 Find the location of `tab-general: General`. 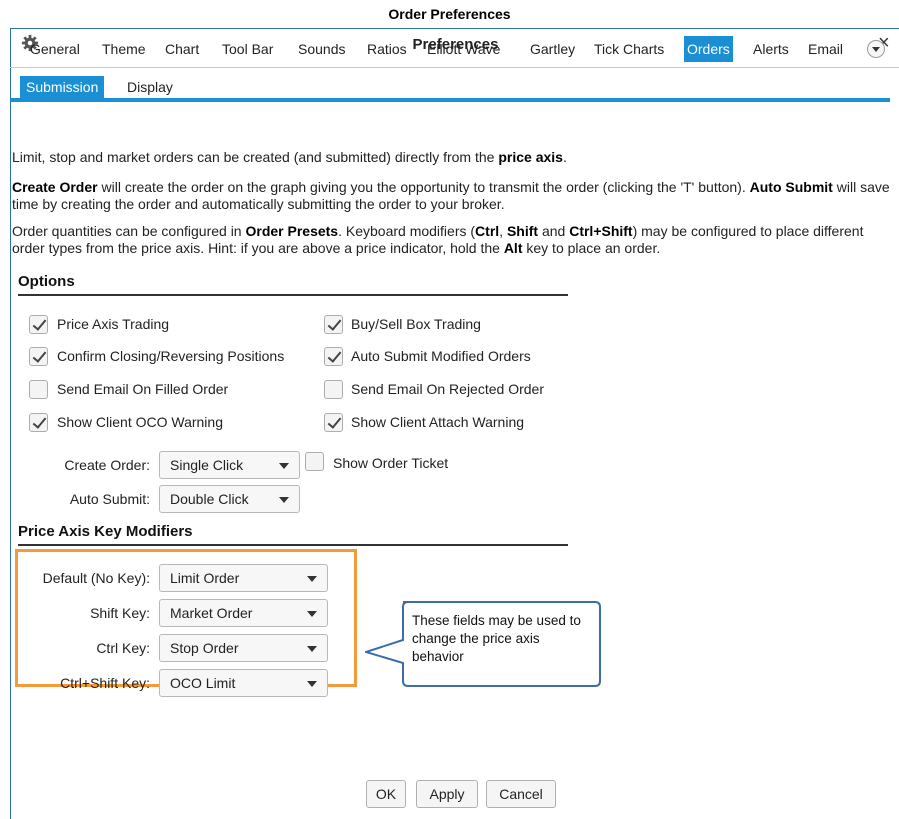

tab-general: General is located at coordinates (55, 49).